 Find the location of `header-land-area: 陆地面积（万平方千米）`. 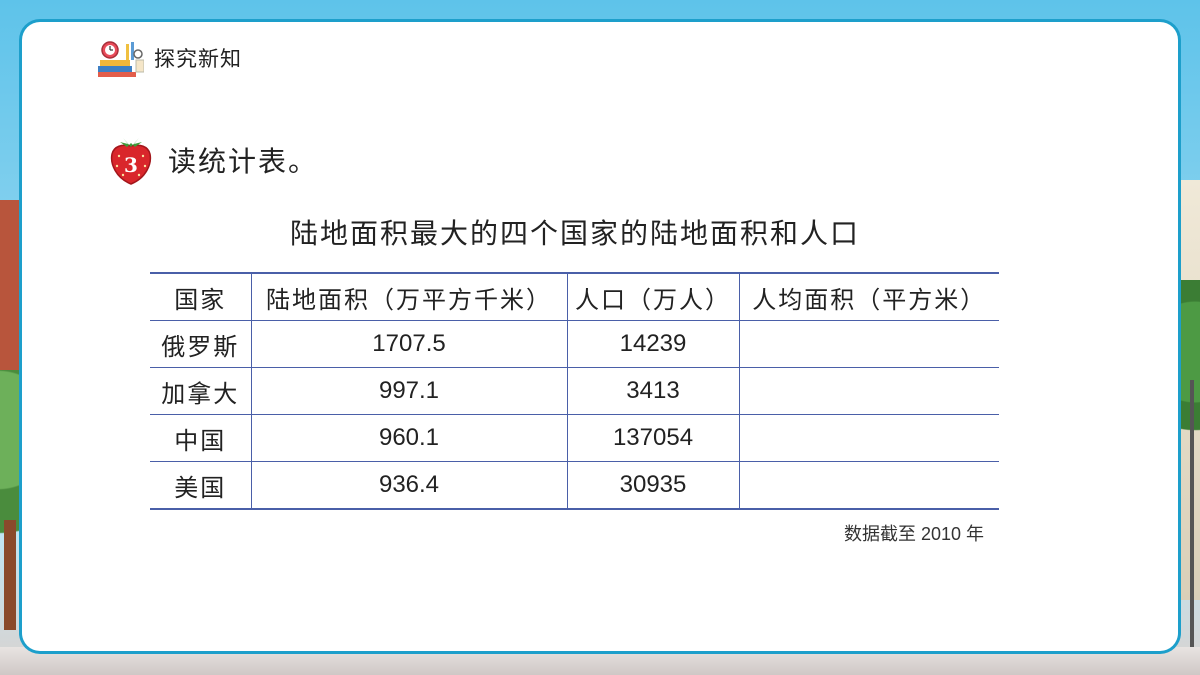

header-land-area: 陆地面积（万平方千米） is located at coordinates (409, 297).